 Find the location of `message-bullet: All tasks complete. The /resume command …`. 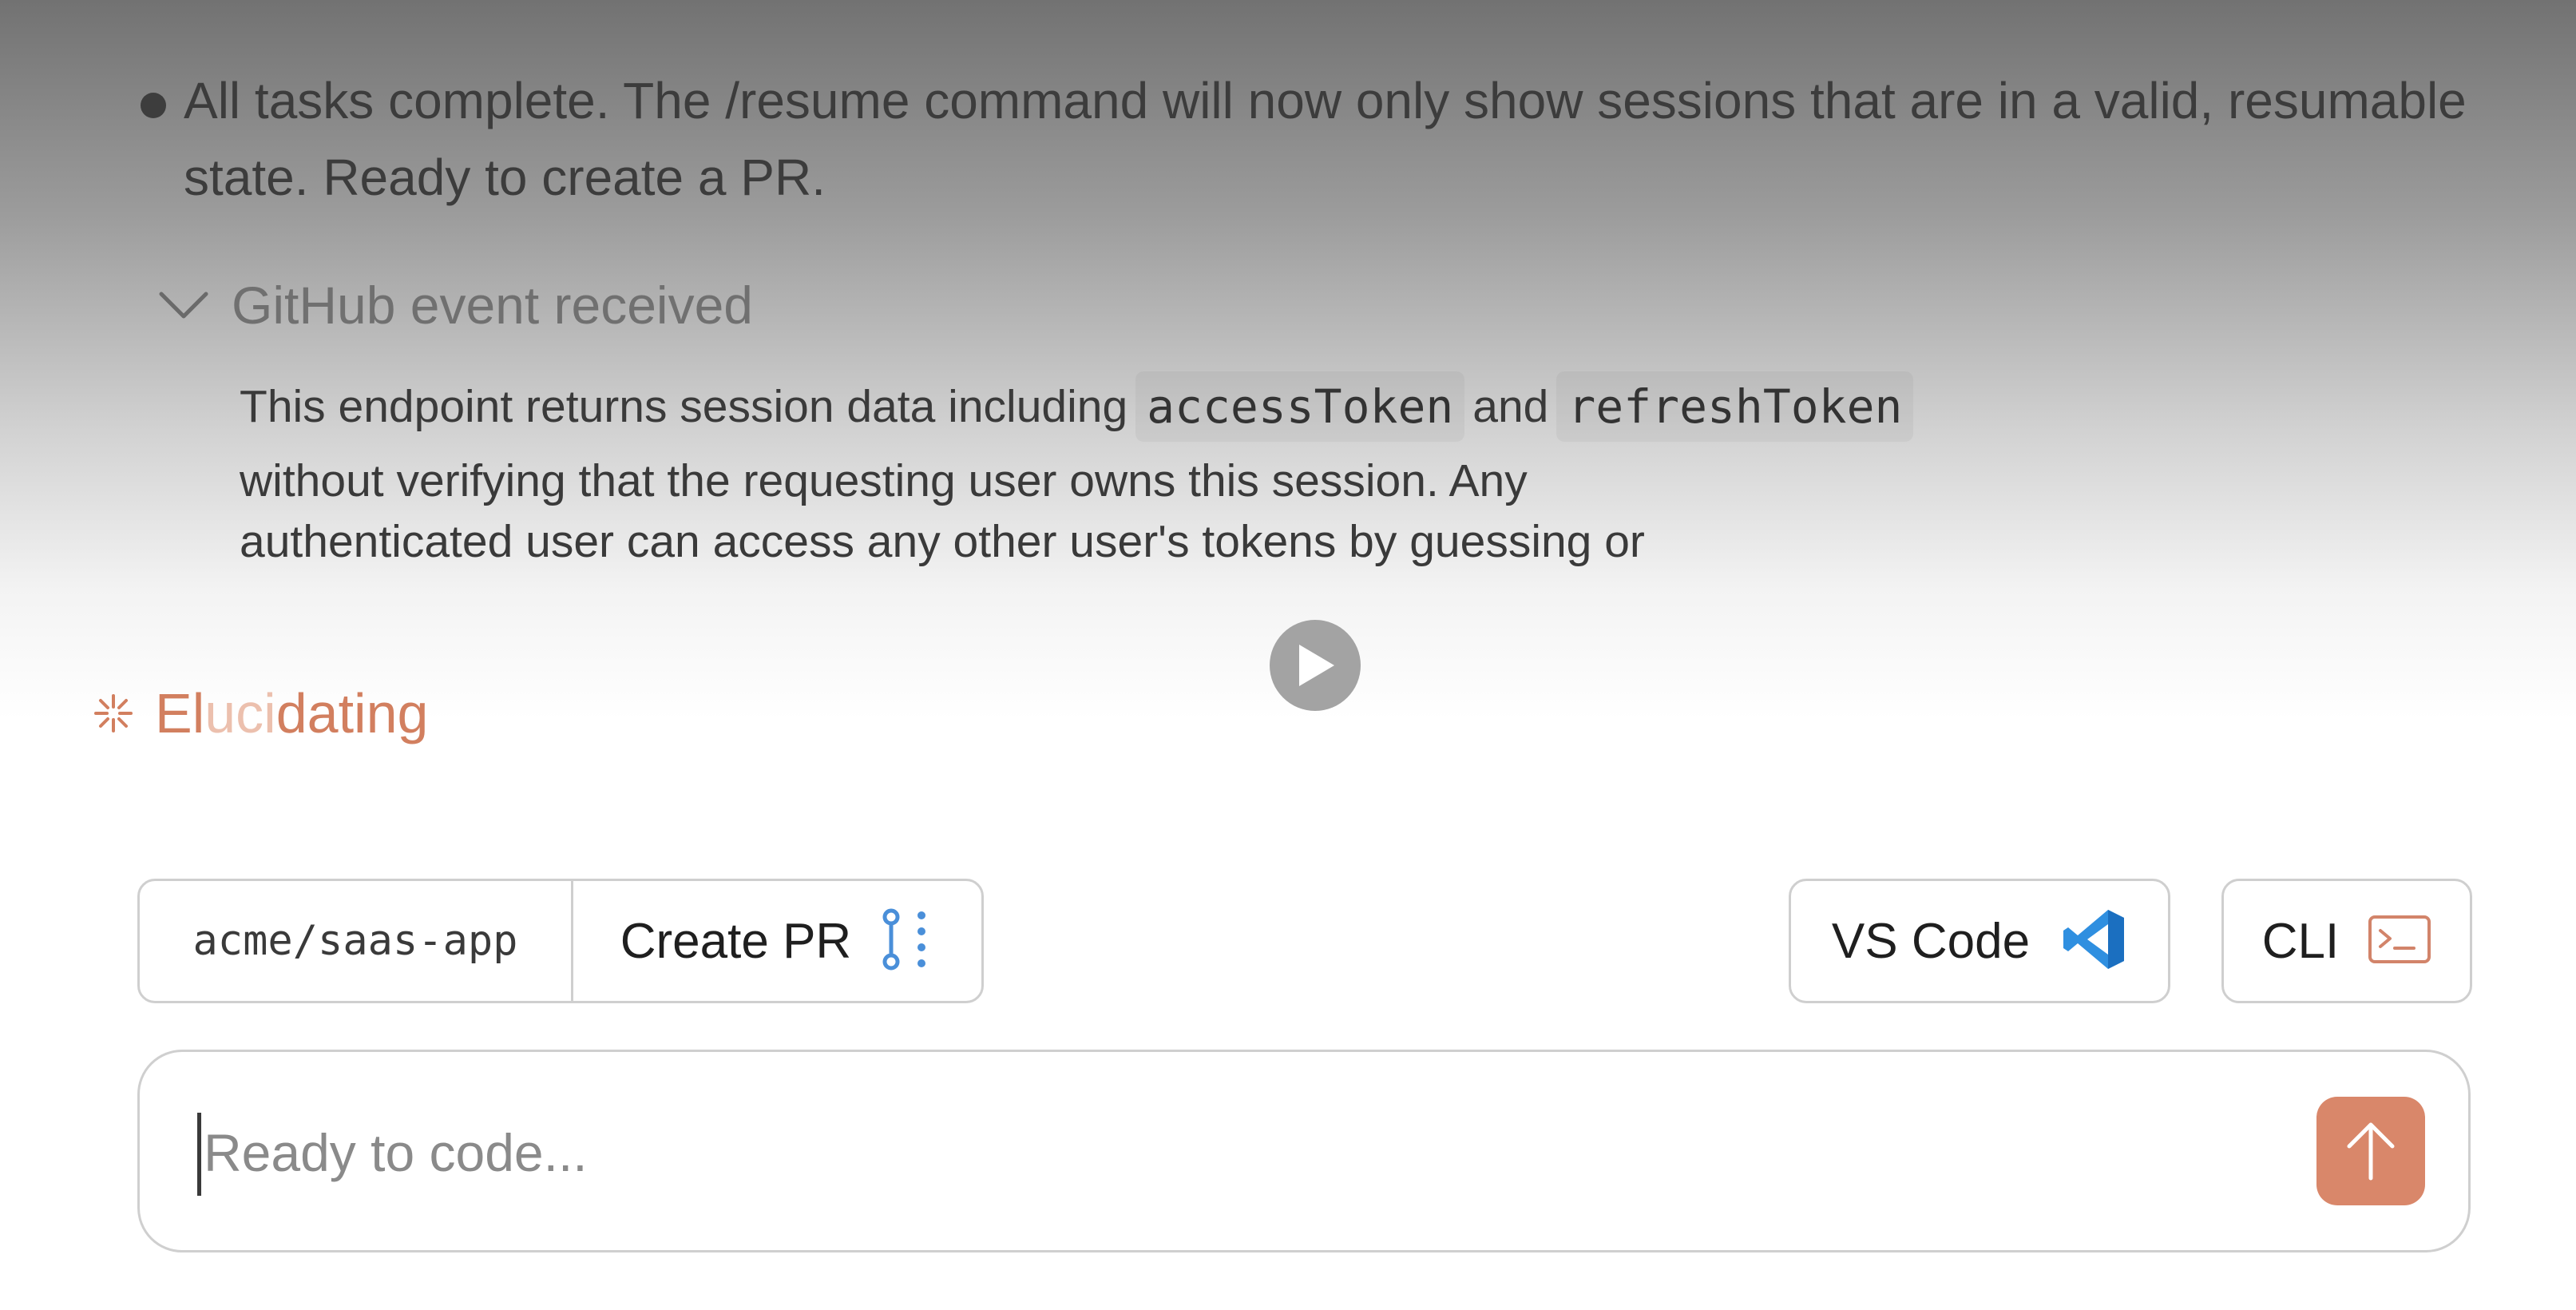

message-bullet: All tasks complete. The /resume command … is located at coordinates (1326, 139).